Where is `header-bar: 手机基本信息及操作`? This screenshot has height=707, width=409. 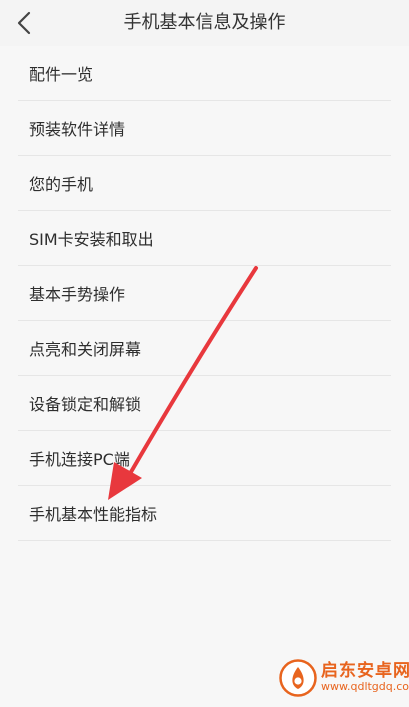 header-bar: 手机基本信息及操作 is located at coordinates (204, 23).